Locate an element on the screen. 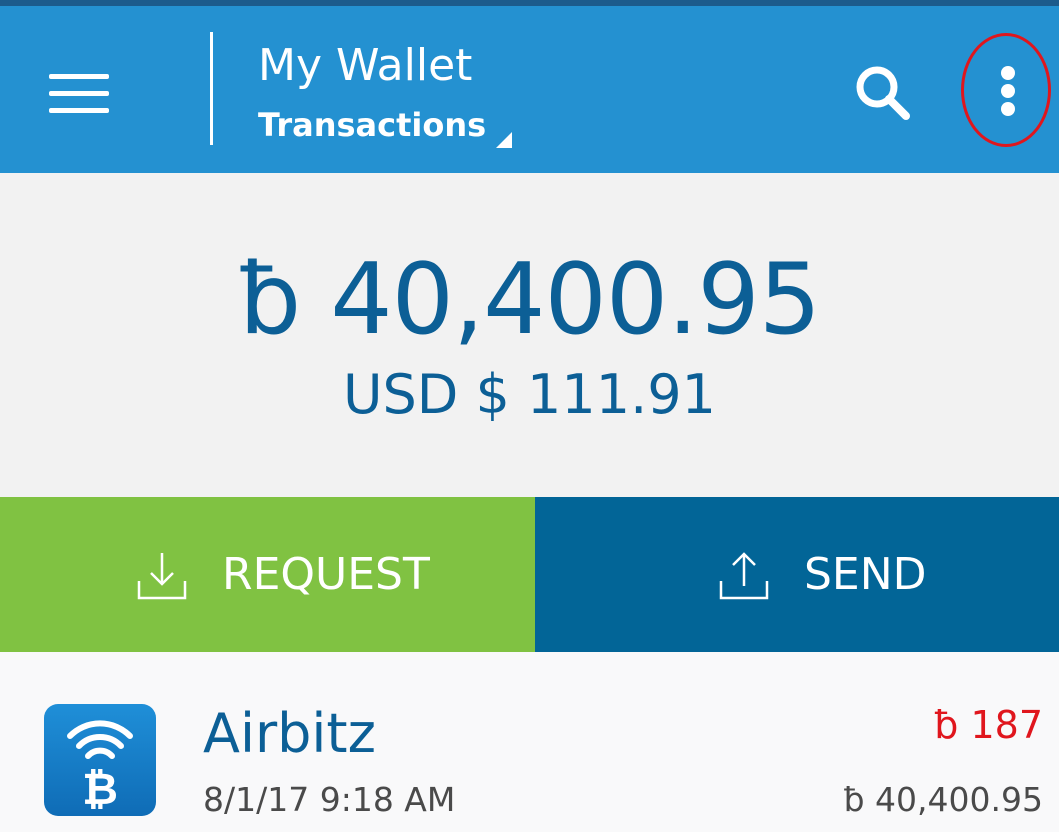 This screenshot has height=832, width=1059. wifi-bitcoin-icon: ₿ is located at coordinates (100, 767).